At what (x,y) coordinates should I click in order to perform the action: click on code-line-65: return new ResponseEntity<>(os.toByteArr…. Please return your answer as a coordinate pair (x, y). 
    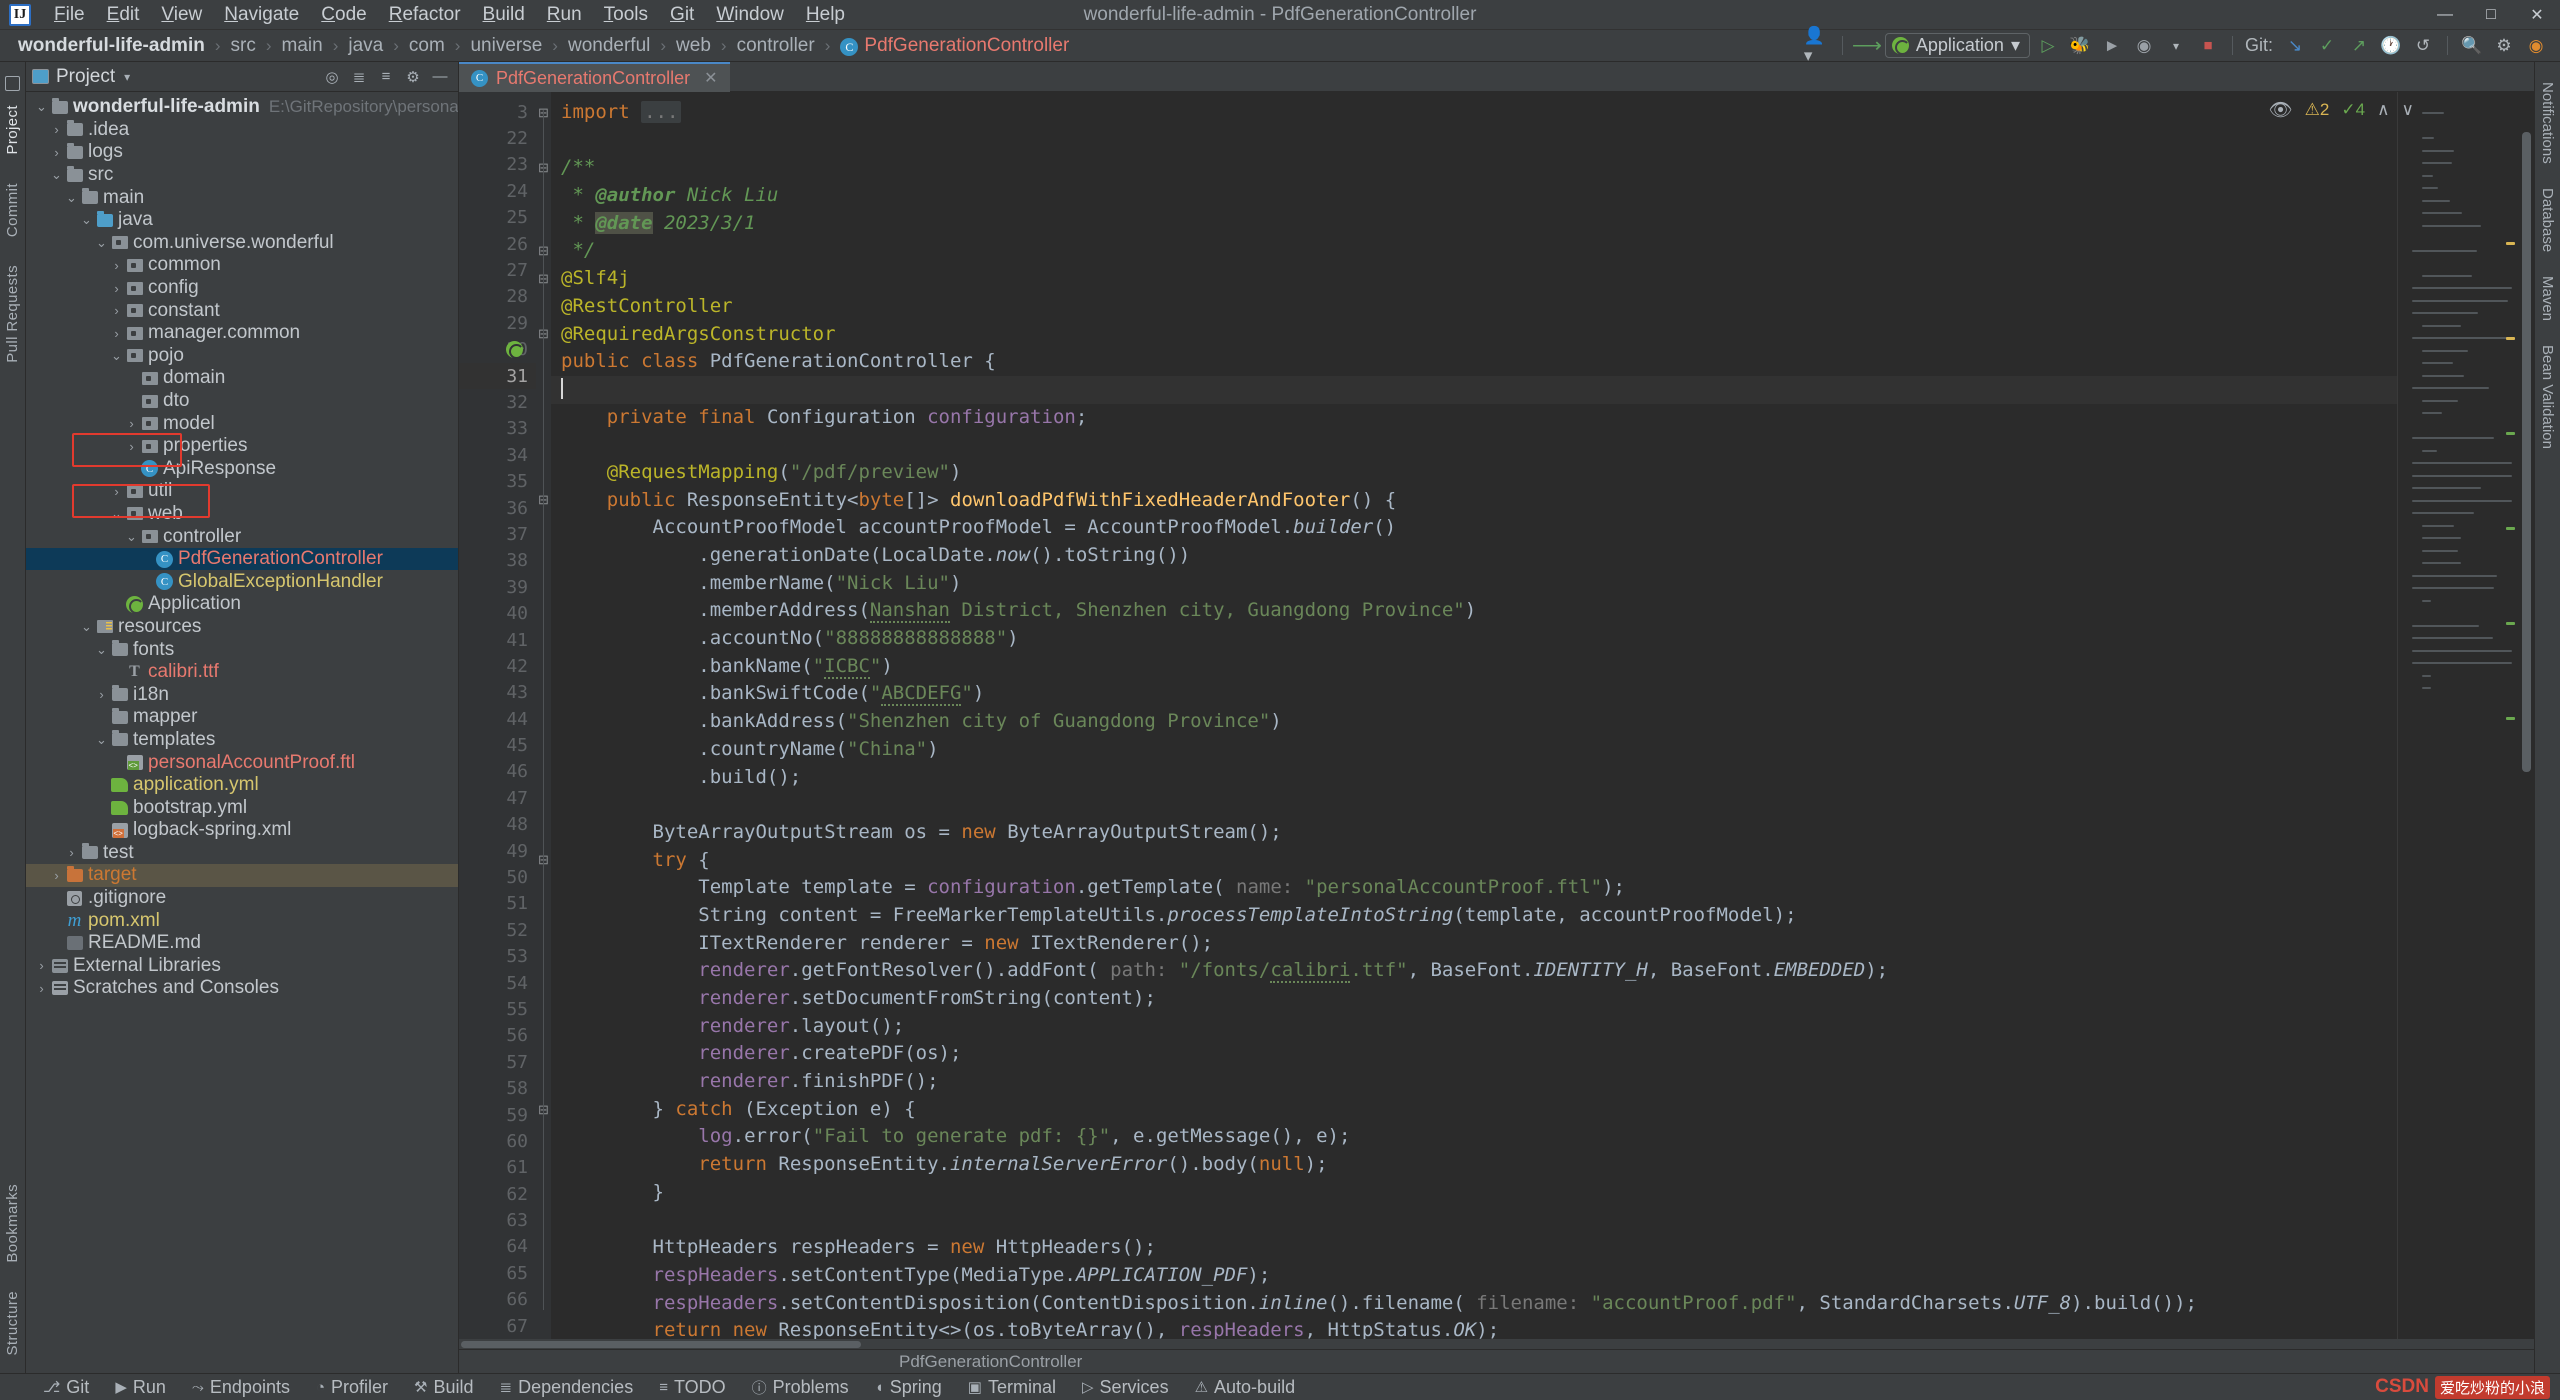
    Looking at the image, I should click on (1474, 1328).